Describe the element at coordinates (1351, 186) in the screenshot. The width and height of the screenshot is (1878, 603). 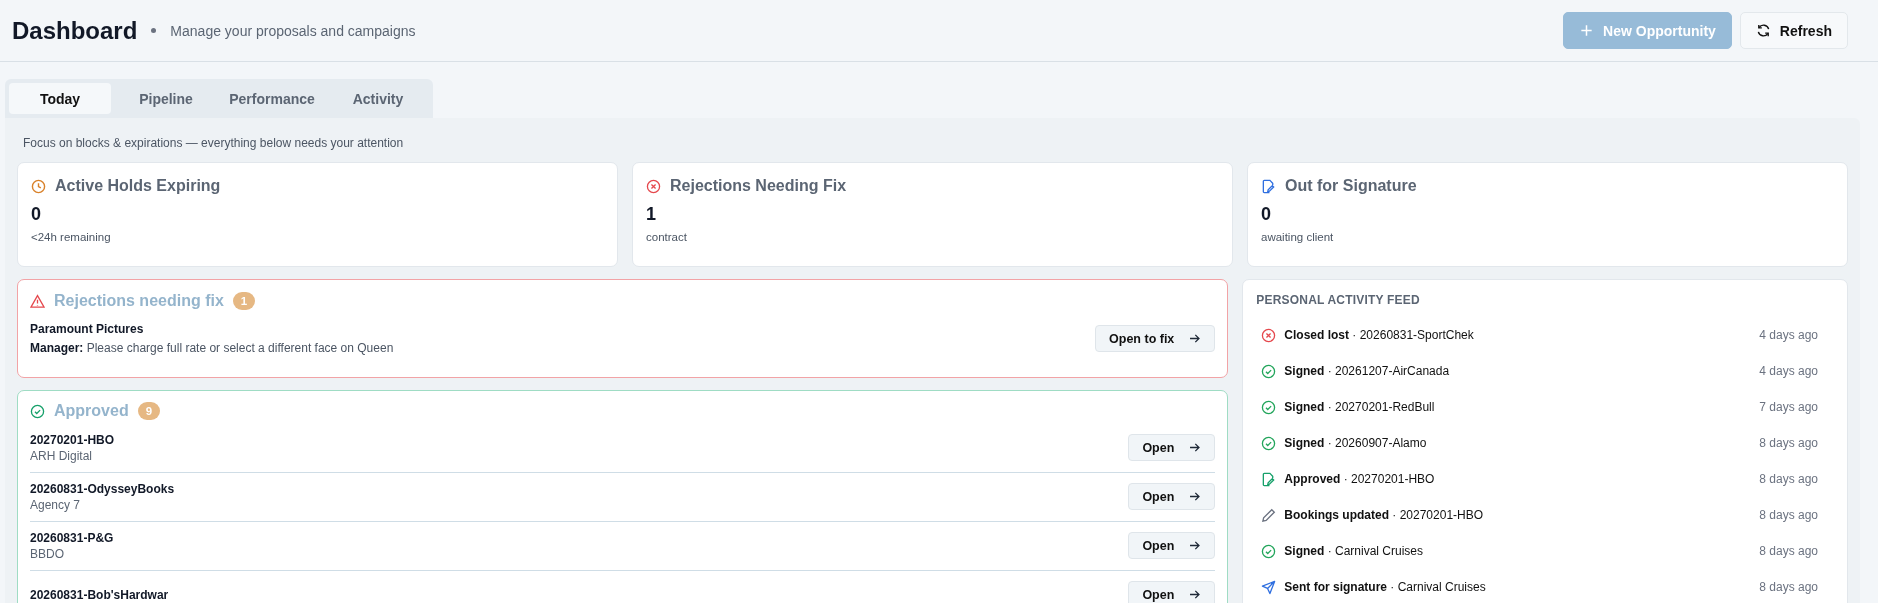
I see `card-title: Out for Signature` at that location.